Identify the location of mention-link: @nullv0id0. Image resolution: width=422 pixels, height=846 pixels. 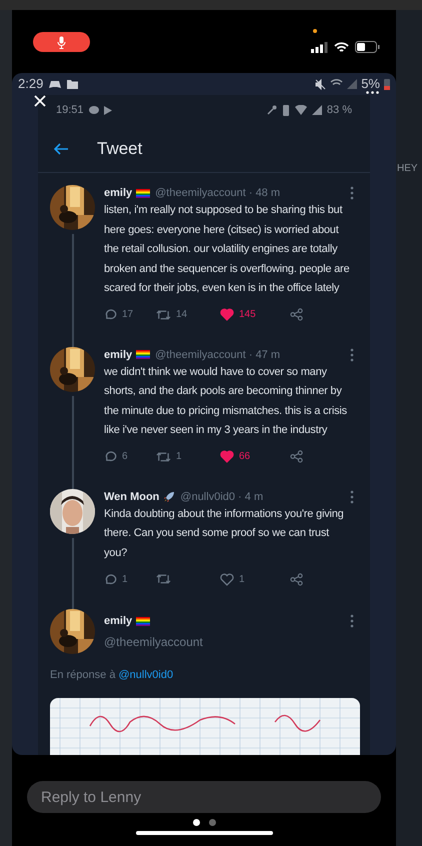
(146, 675).